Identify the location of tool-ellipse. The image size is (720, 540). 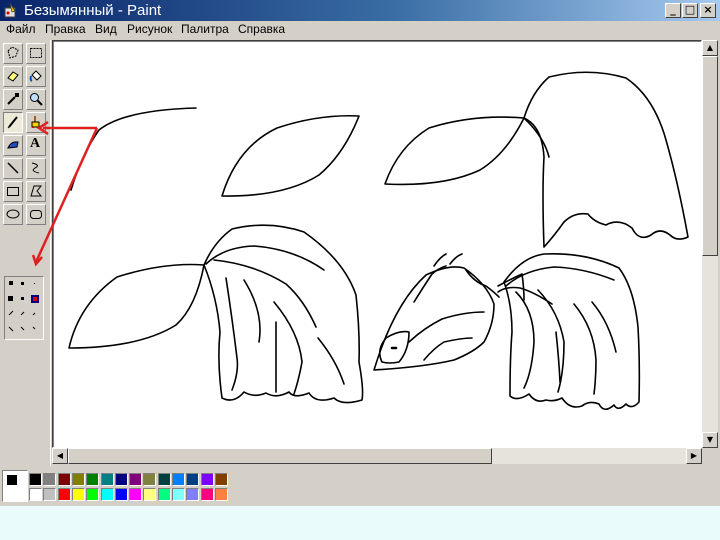
(13, 214).